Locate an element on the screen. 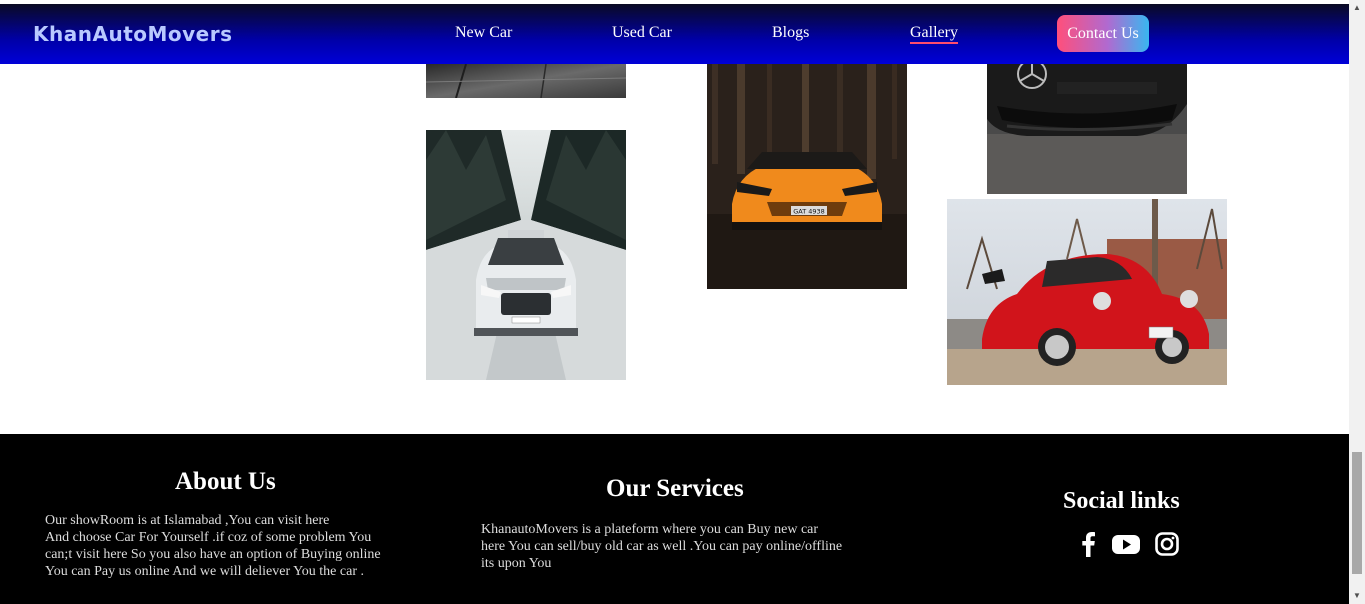 The height and width of the screenshot is (604, 1365). lamborghini-image: GAT 4938 is located at coordinates (807, 176).